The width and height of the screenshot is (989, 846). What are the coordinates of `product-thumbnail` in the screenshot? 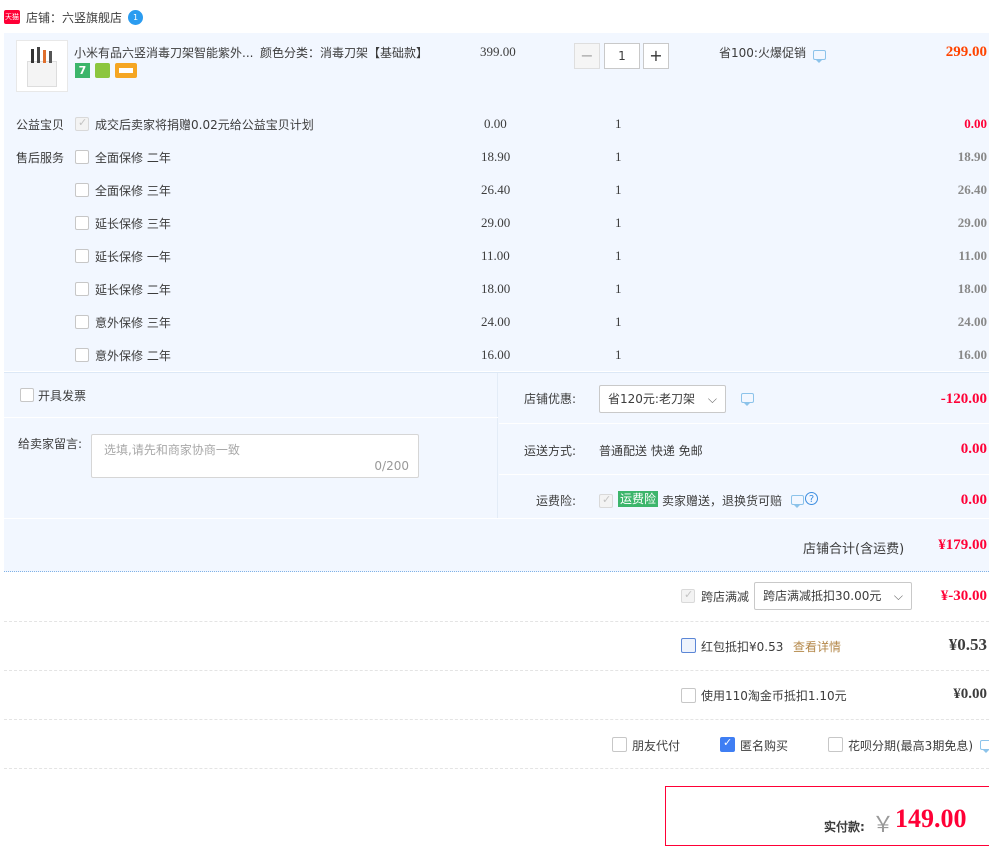 It's located at (42, 66).